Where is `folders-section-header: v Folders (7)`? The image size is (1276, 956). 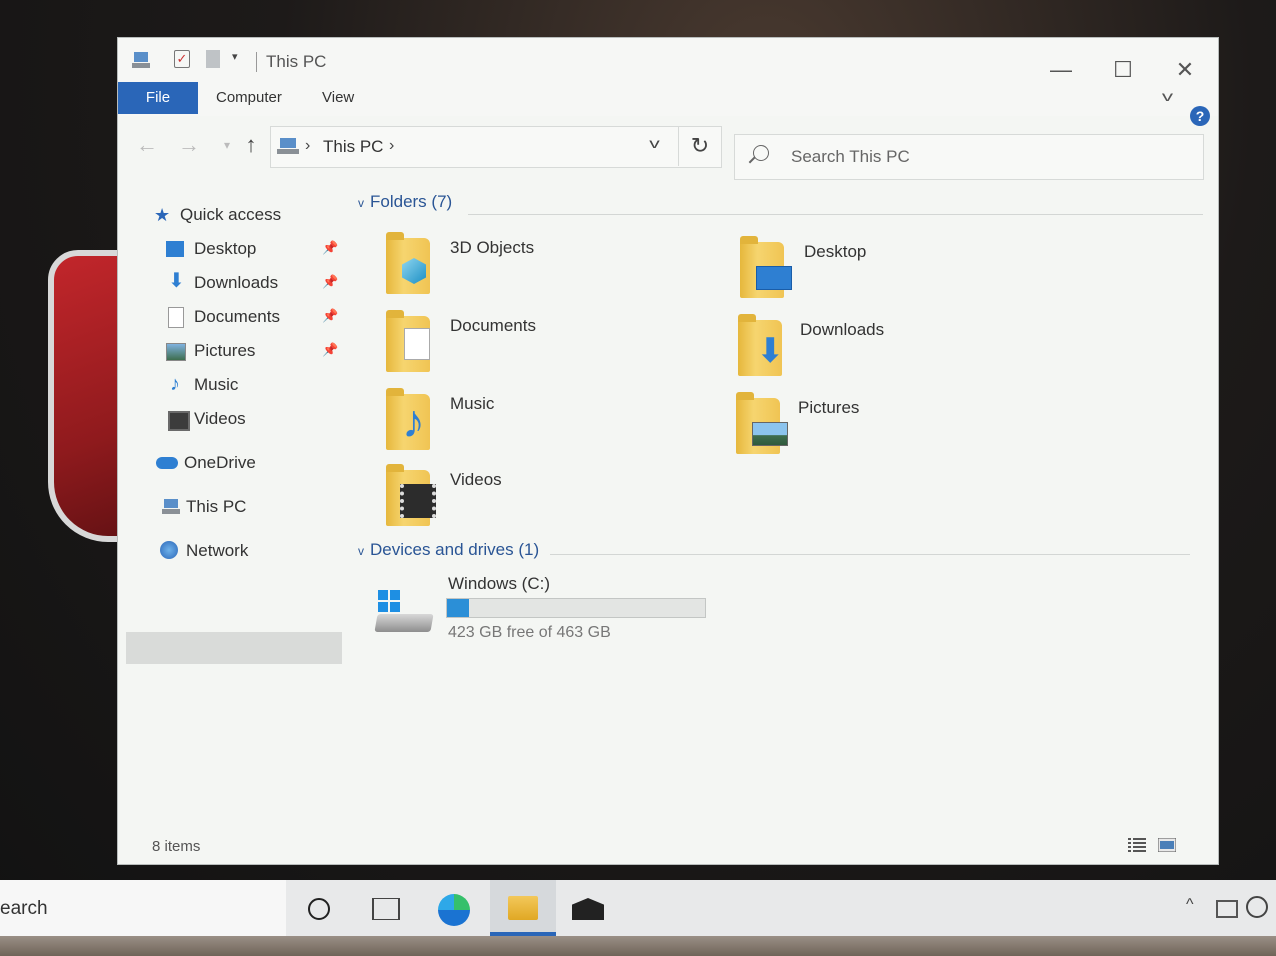
folders-section-header: v Folders (7) is located at coordinates (405, 202).